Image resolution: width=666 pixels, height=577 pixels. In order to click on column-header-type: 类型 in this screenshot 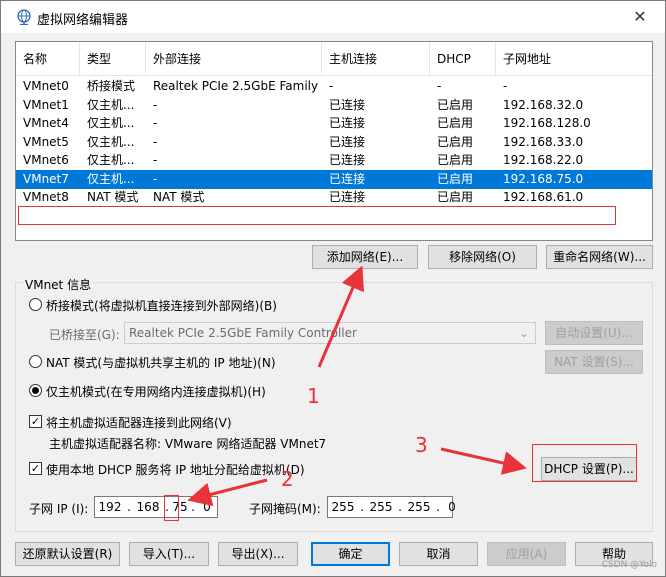, I will do `click(113, 59)`.